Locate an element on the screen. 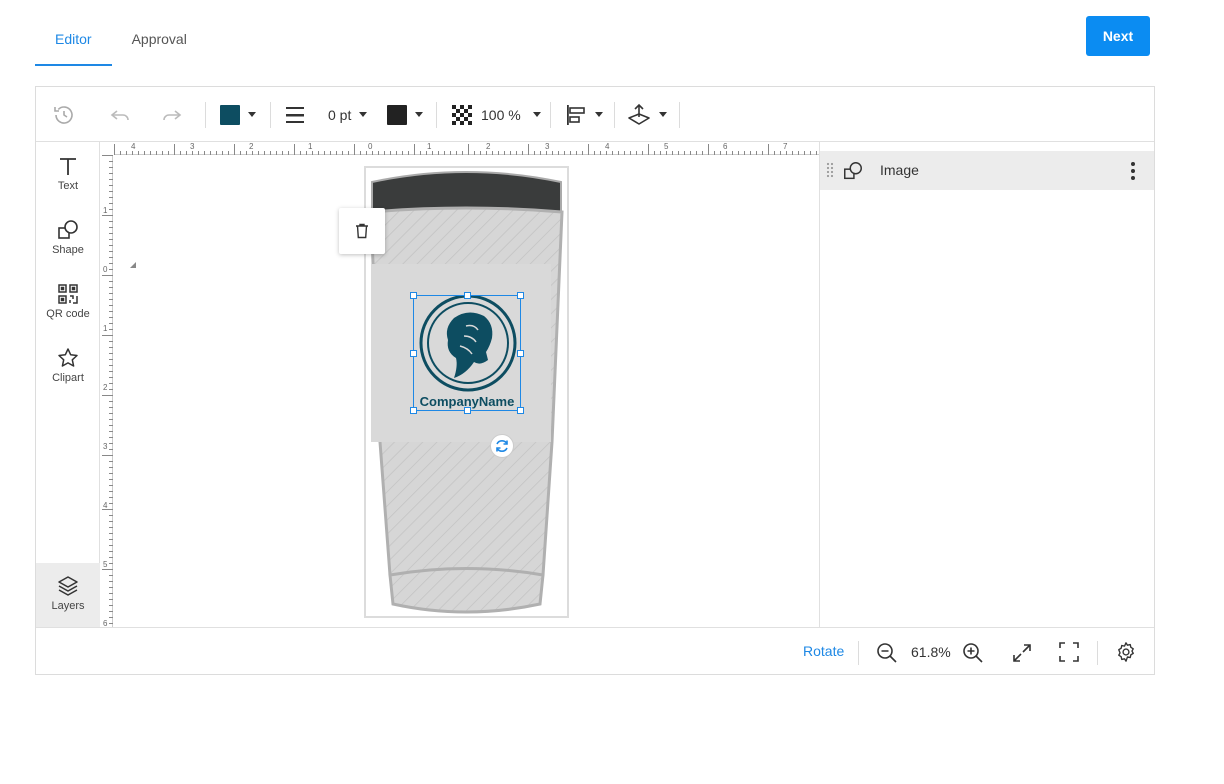  sidebar-item-layers: Layers is located at coordinates (68, 595).